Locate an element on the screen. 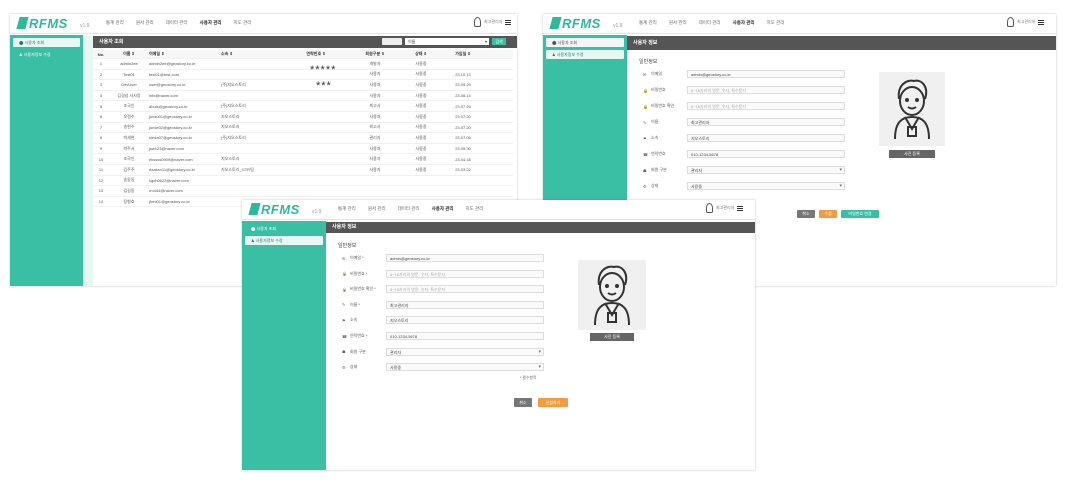 Image resolution: width=1066 pixels, height=485 pixels. search-filter-select: 이름 ▾ is located at coordinates (447, 41).